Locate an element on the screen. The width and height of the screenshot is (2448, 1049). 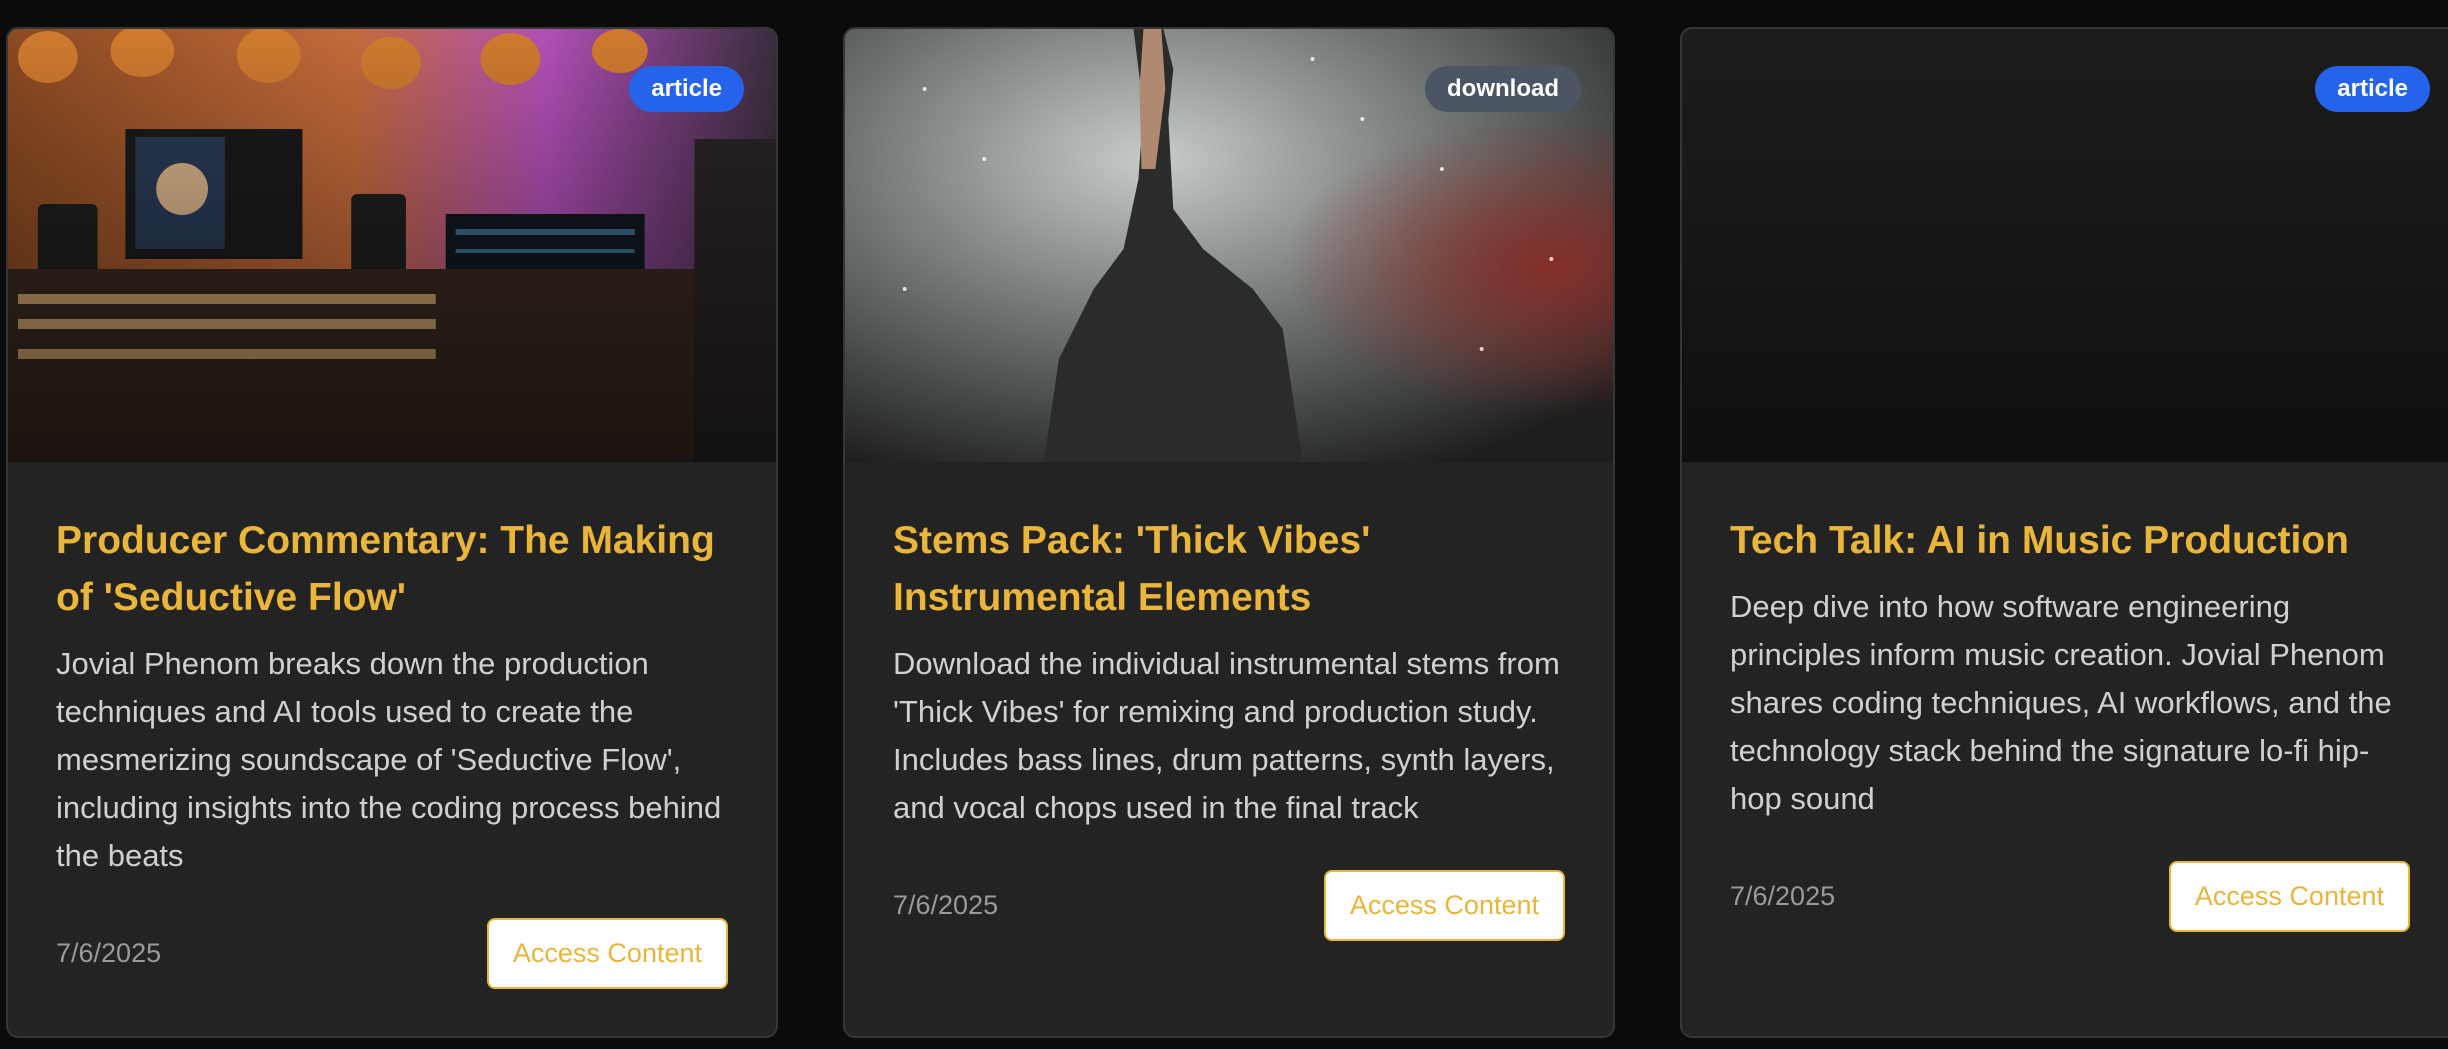
card-image-placeholder: article is located at coordinates (2065, 245).